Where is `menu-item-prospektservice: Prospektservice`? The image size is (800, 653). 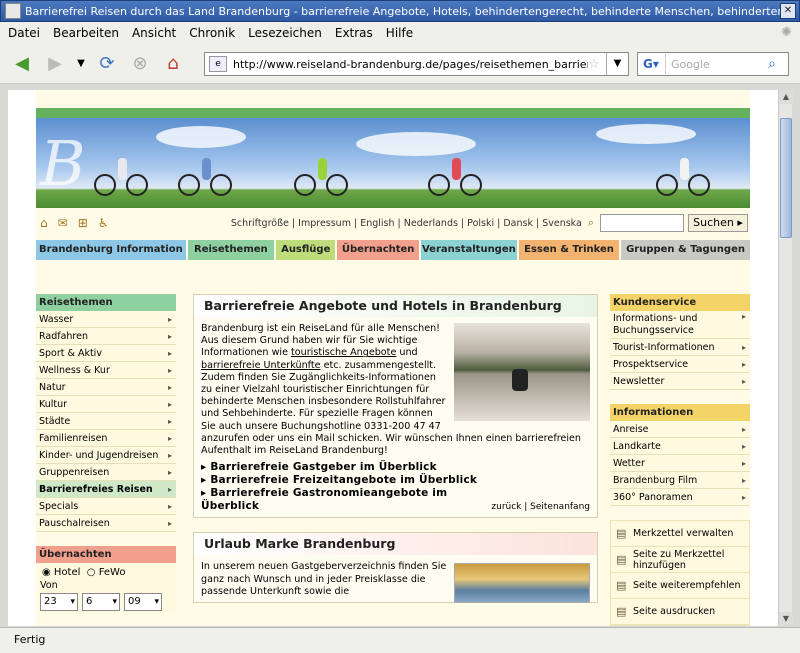
menu-item-prospektservice: Prospektservice is located at coordinates (680, 364).